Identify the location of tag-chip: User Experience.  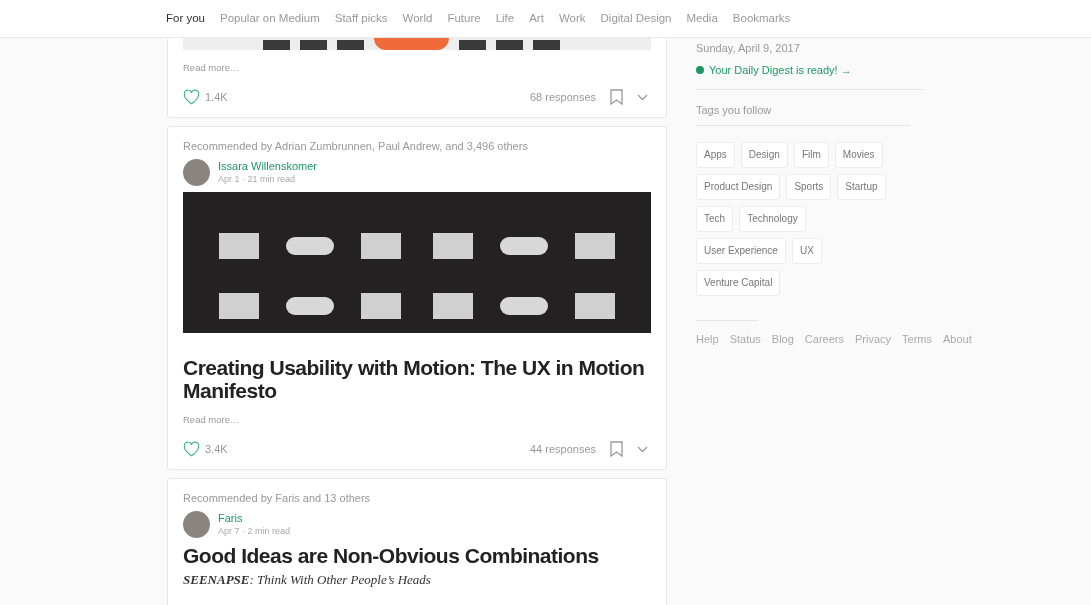
(741, 250).